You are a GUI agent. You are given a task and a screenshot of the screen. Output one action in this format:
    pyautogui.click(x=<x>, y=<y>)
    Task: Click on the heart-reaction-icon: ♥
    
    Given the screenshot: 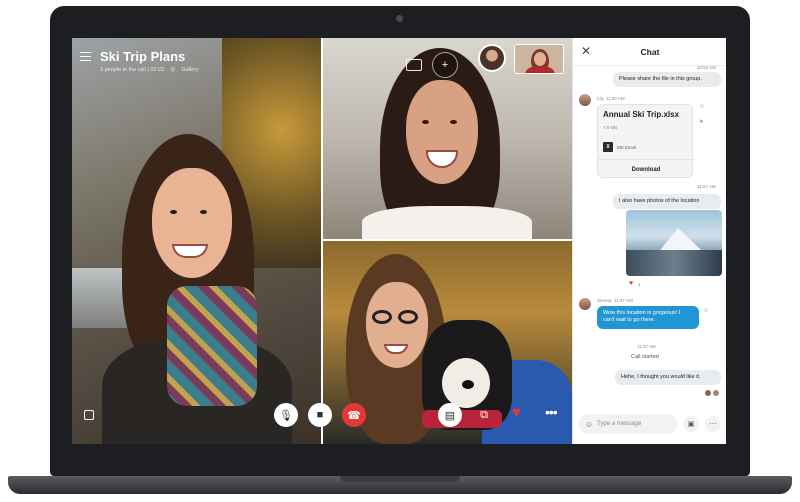 What is the action you would take?
    pyautogui.click(x=631, y=283)
    